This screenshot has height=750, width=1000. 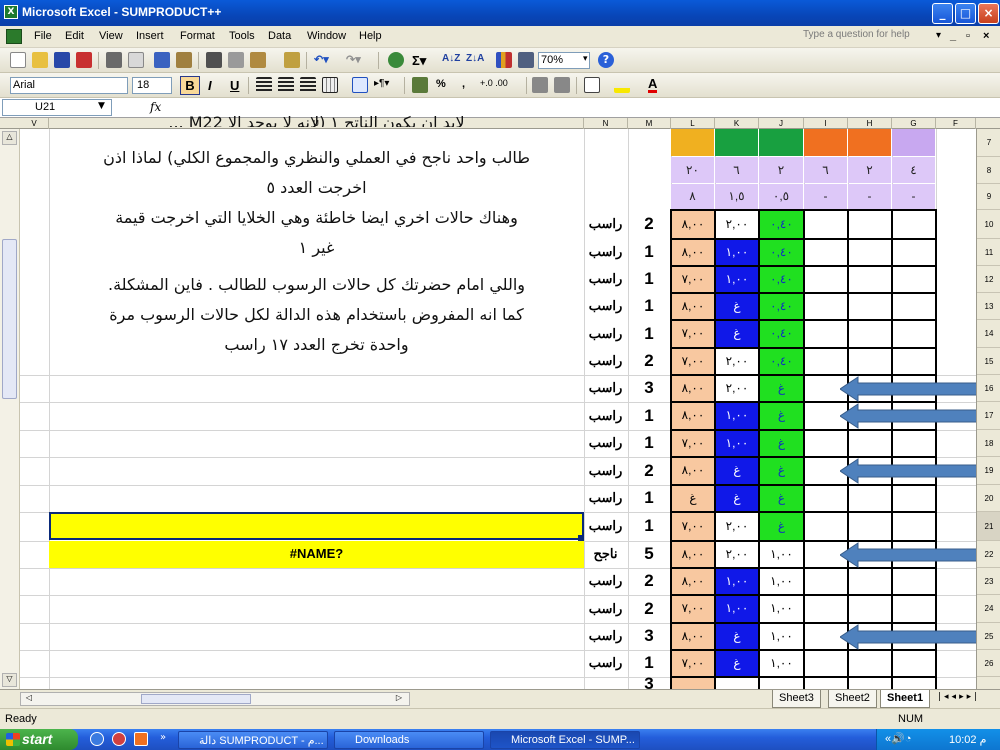 I want to click on workbook-icon, so click(x=14, y=36).